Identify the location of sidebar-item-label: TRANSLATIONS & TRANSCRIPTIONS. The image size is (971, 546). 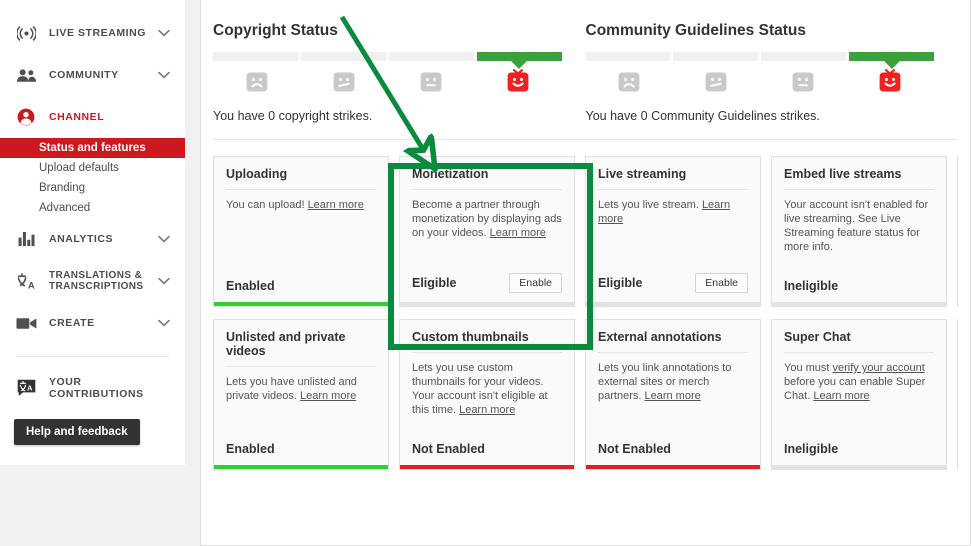
(96, 281).